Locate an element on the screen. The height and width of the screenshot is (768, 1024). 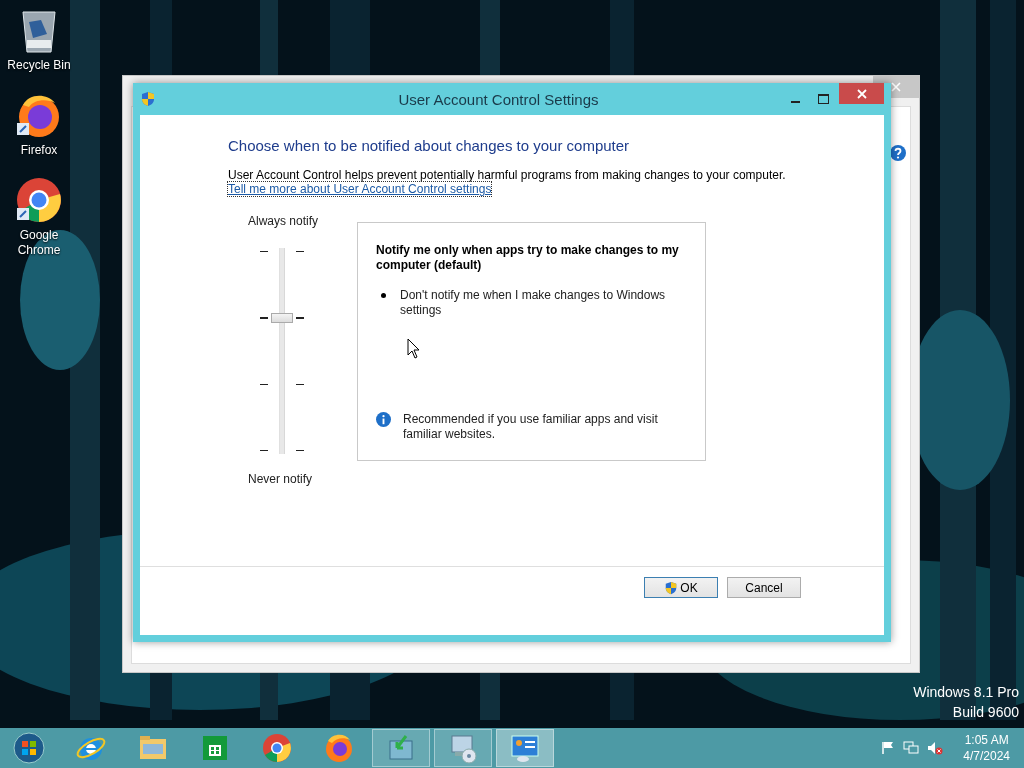
level-title: Notify me only when apps try to make changes to my computer (default) is located at coordinates (528, 258).